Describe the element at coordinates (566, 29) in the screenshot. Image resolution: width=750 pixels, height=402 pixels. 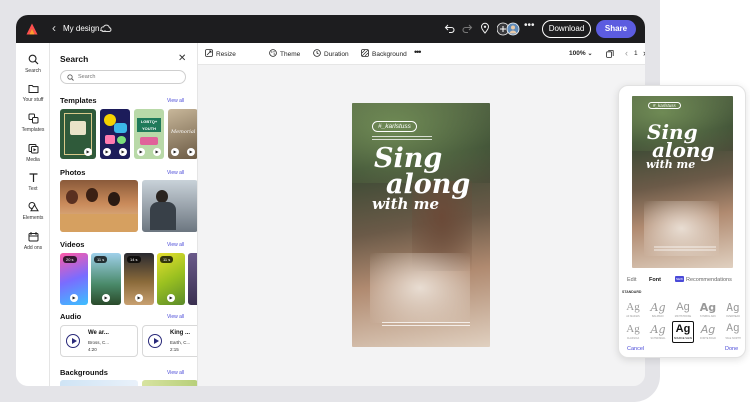
I see `download-button: Download` at that location.